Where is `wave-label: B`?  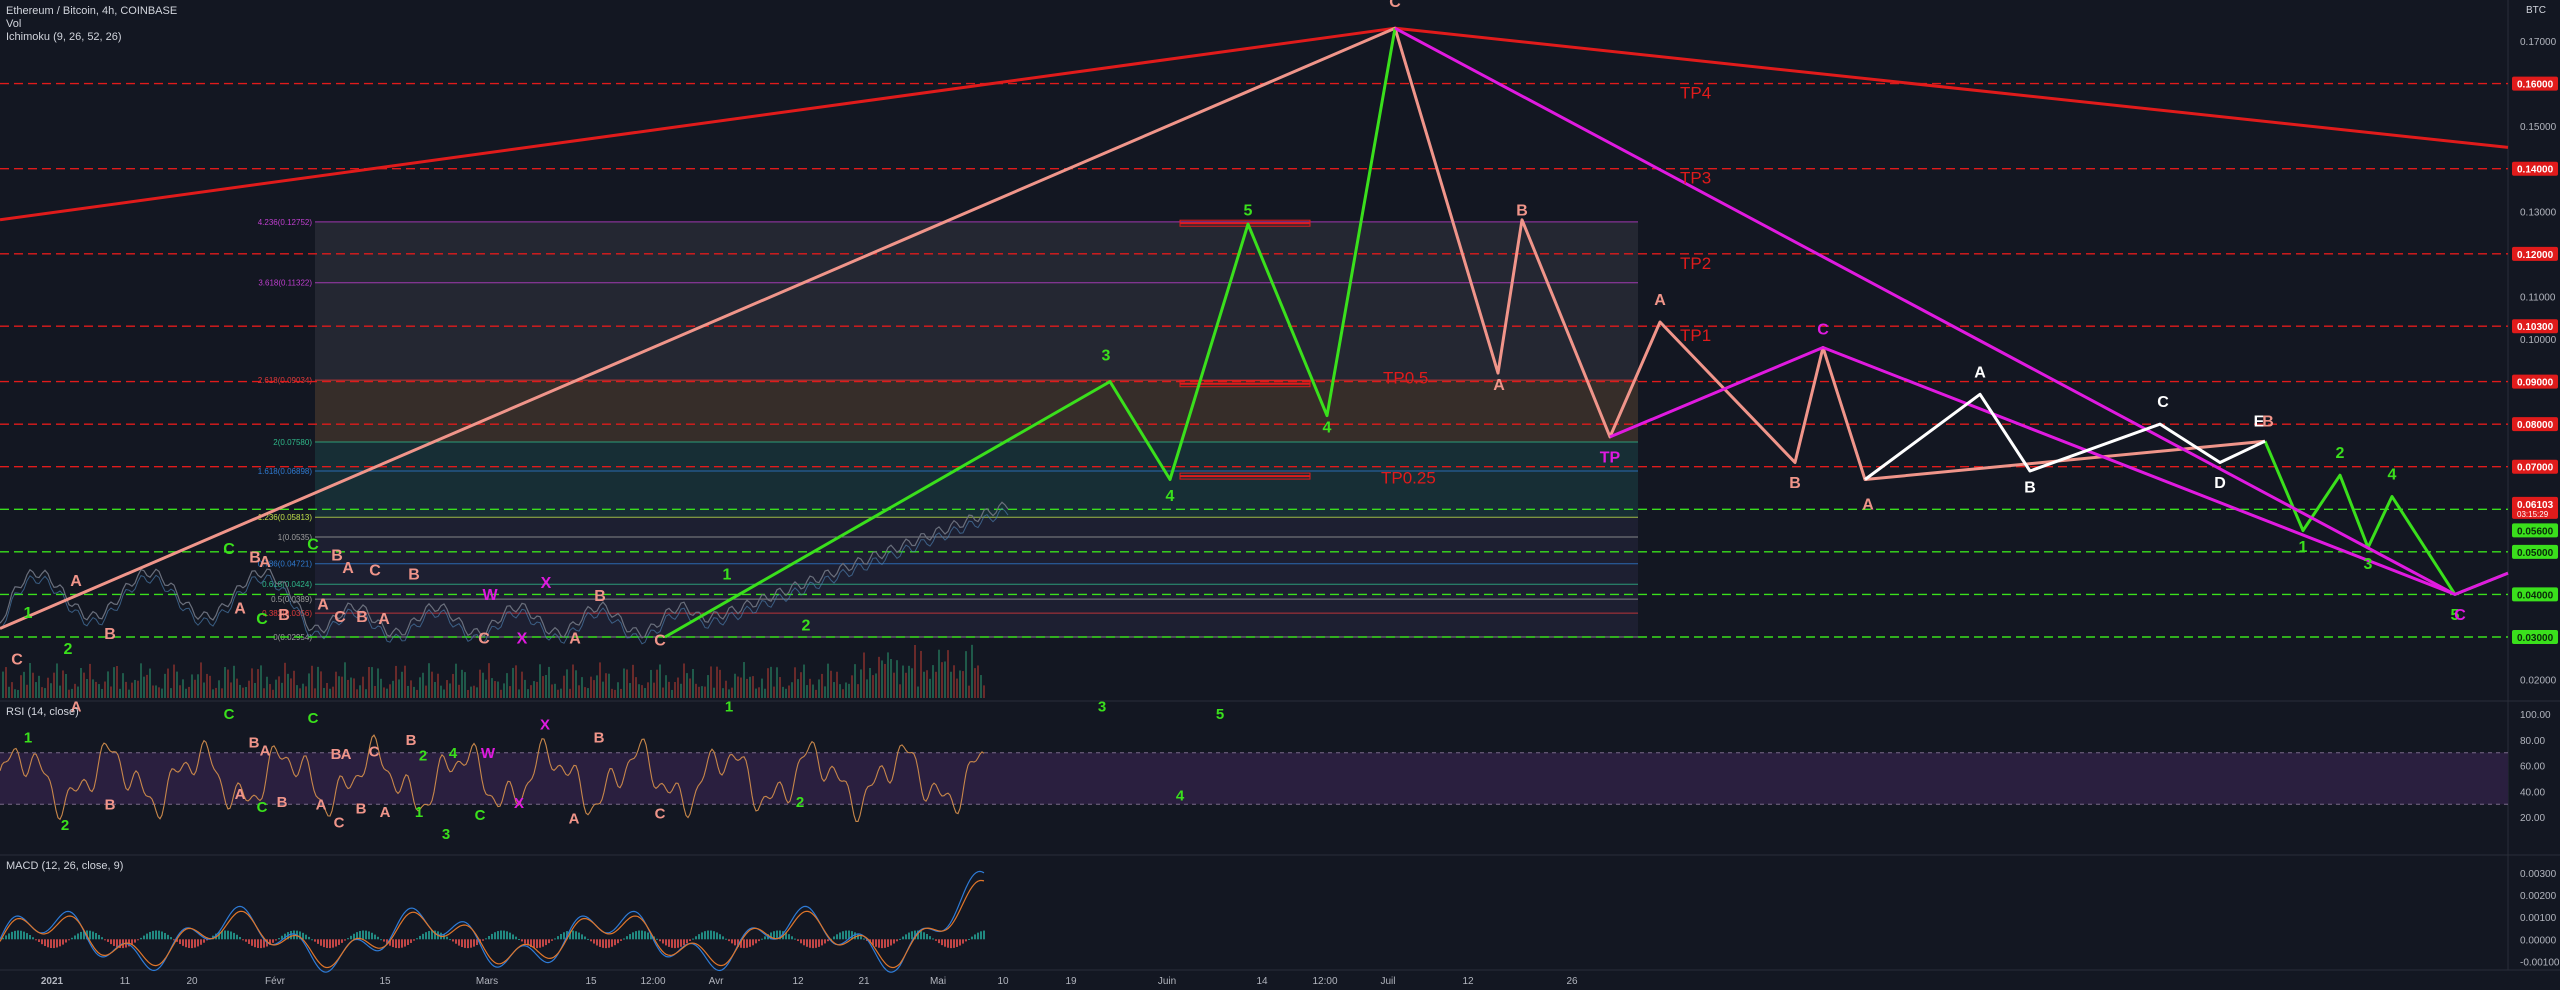 wave-label: B is located at coordinates (414, 575).